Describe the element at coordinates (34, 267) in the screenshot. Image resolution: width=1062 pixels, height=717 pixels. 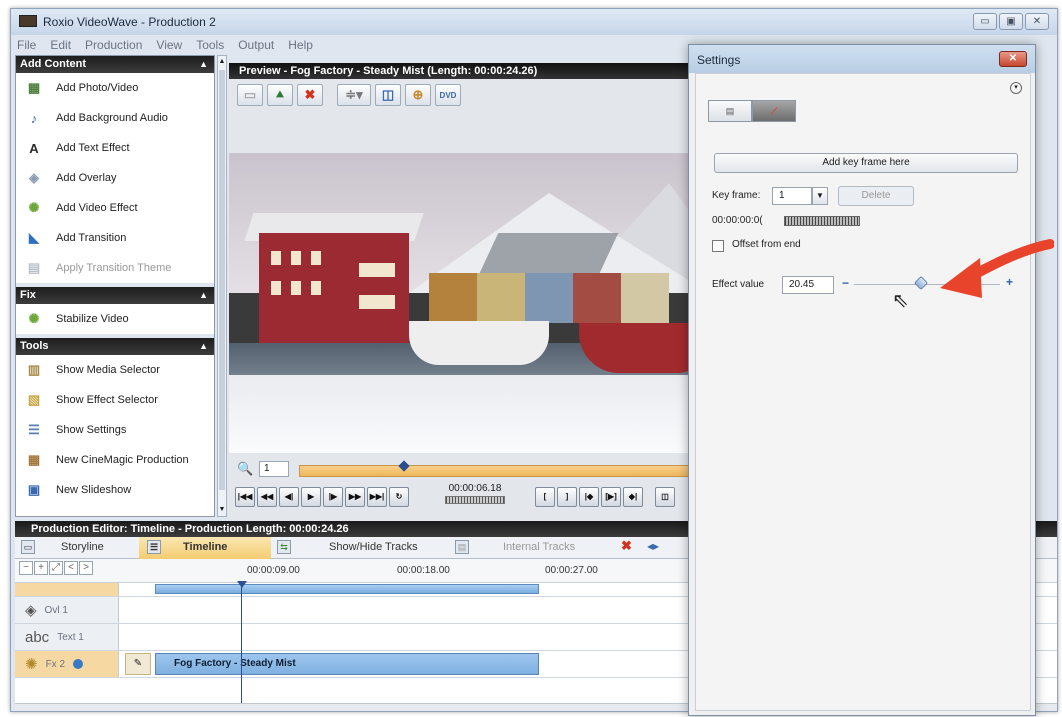
I see `transition-theme-icon: ▤` at that location.